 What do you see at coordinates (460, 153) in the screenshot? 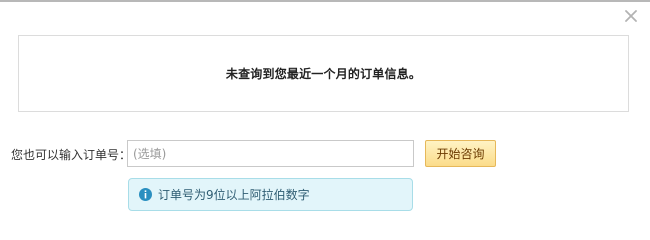
I see `start-consult-button: 开始咨询` at bounding box center [460, 153].